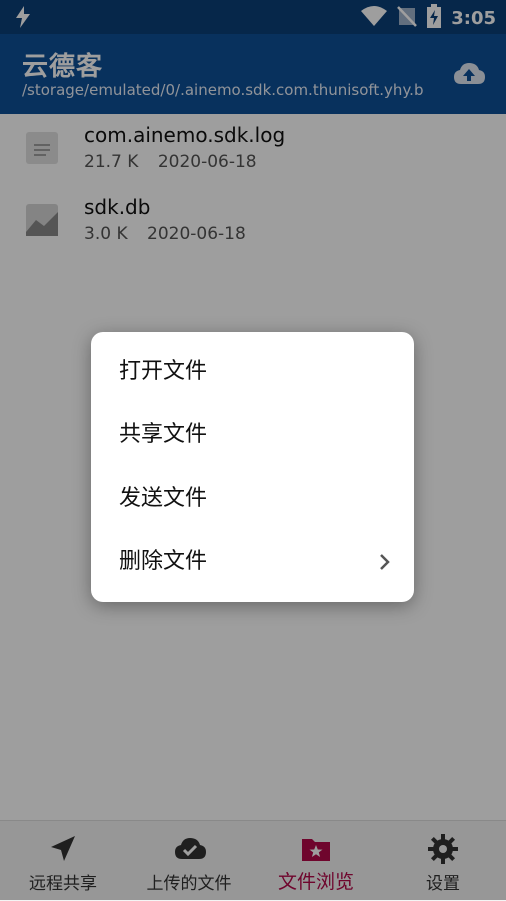 This screenshot has width=506, height=901. Describe the element at coordinates (163, 435) in the screenshot. I see `share-file-item: 共享文件` at that location.